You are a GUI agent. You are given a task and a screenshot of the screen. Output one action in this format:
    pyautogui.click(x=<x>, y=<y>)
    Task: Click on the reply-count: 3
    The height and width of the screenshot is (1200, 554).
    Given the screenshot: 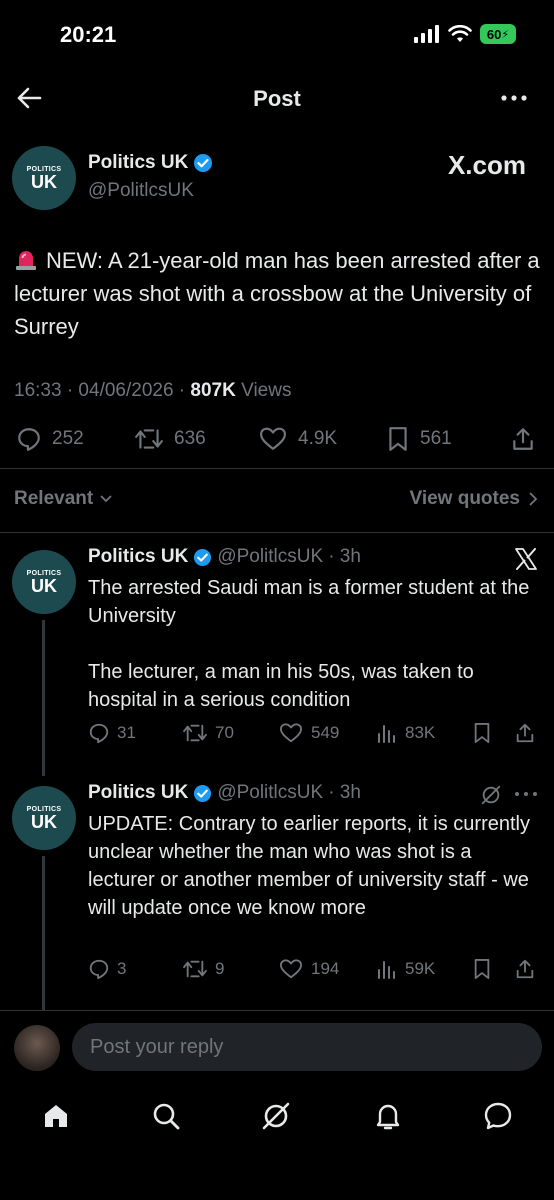 What is the action you would take?
    pyautogui.click(x=122, y=968)
    